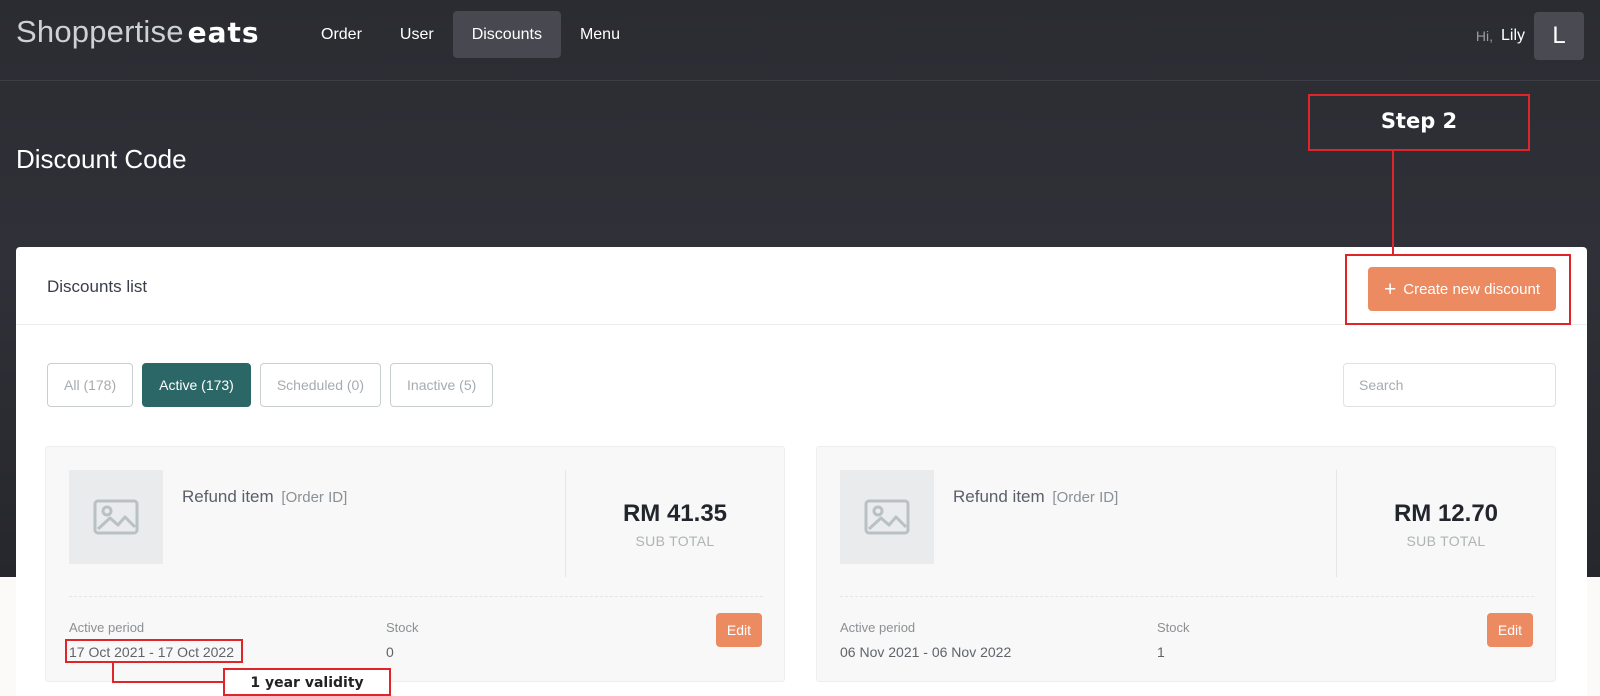 This screenshot has width=1600, height=696. What do you see at coordinates (341, 34) in the screenshot?
I see `nav-item-order: Order` at bounding box center [341, 34].